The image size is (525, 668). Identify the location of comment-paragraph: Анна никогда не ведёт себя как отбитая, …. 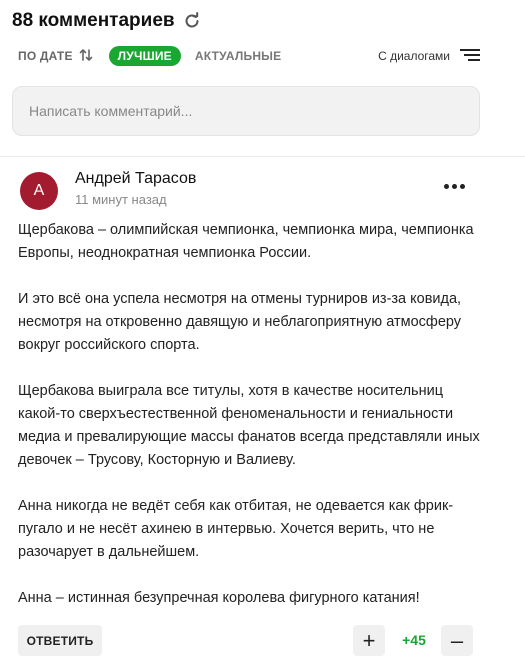
(236, 529).